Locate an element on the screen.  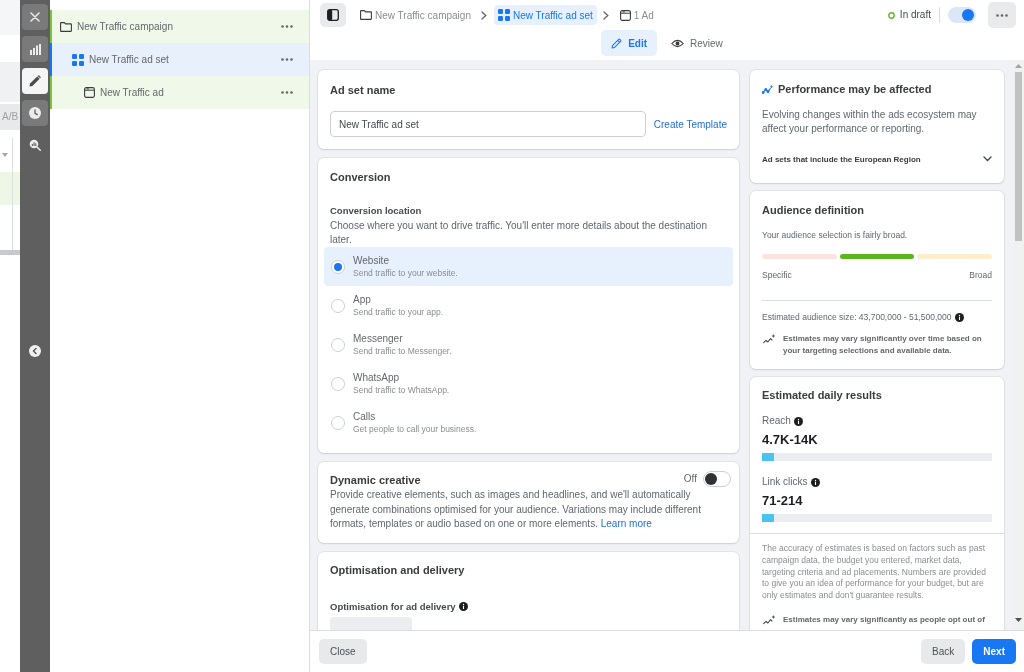
create-template-link: Create Template is located at coordinates (690, 124).